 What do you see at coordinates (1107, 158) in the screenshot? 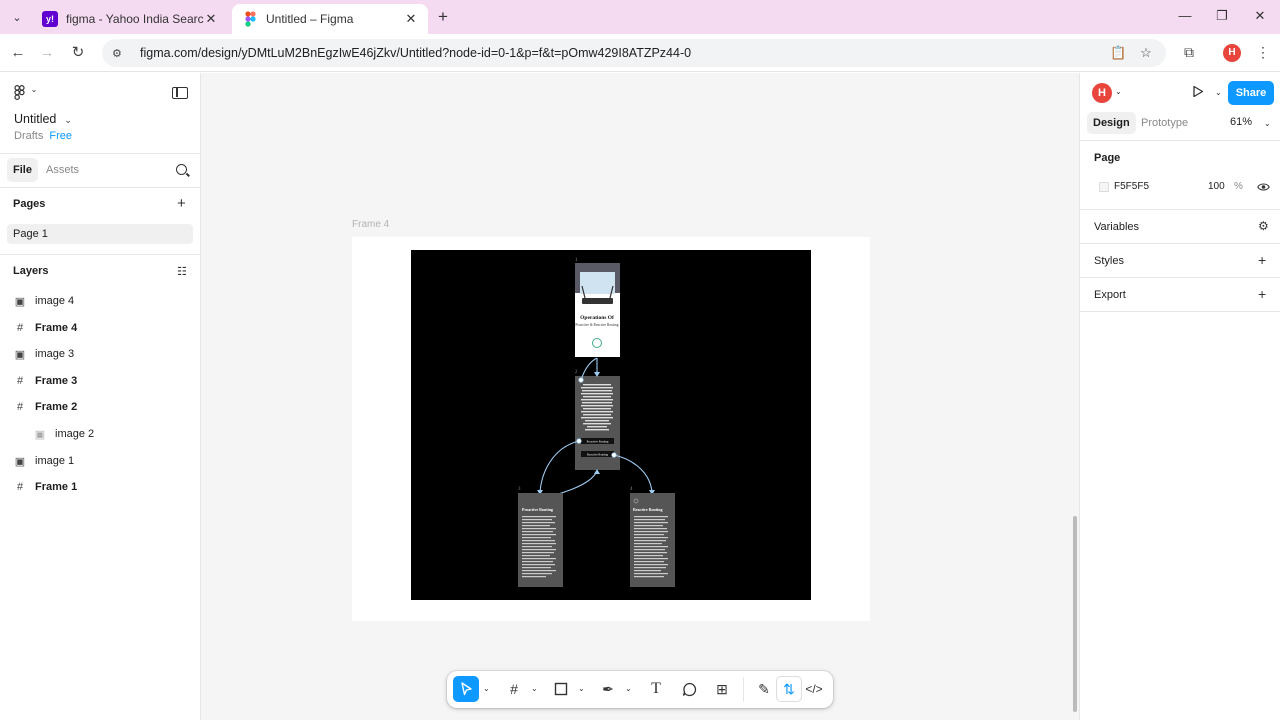
I see `page-section-header: Page` at bounding box center [1107, 158].